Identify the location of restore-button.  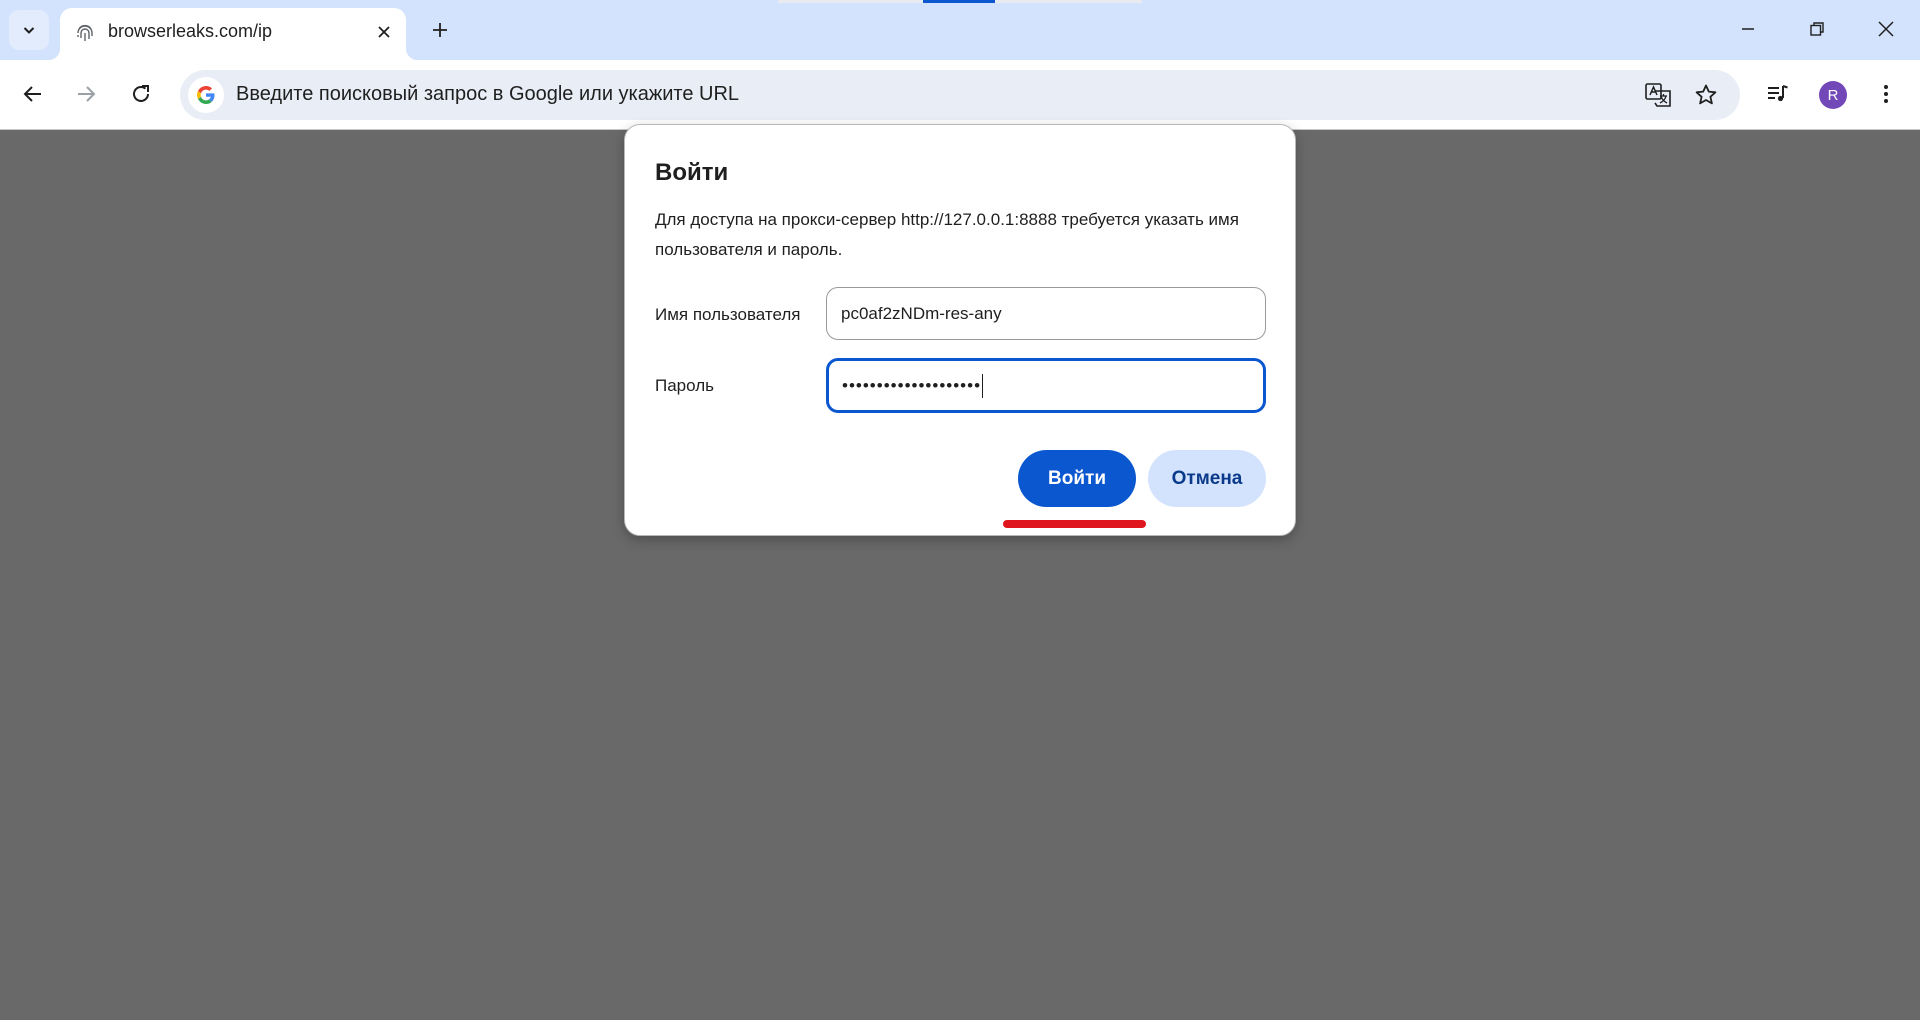
(1817, 29).